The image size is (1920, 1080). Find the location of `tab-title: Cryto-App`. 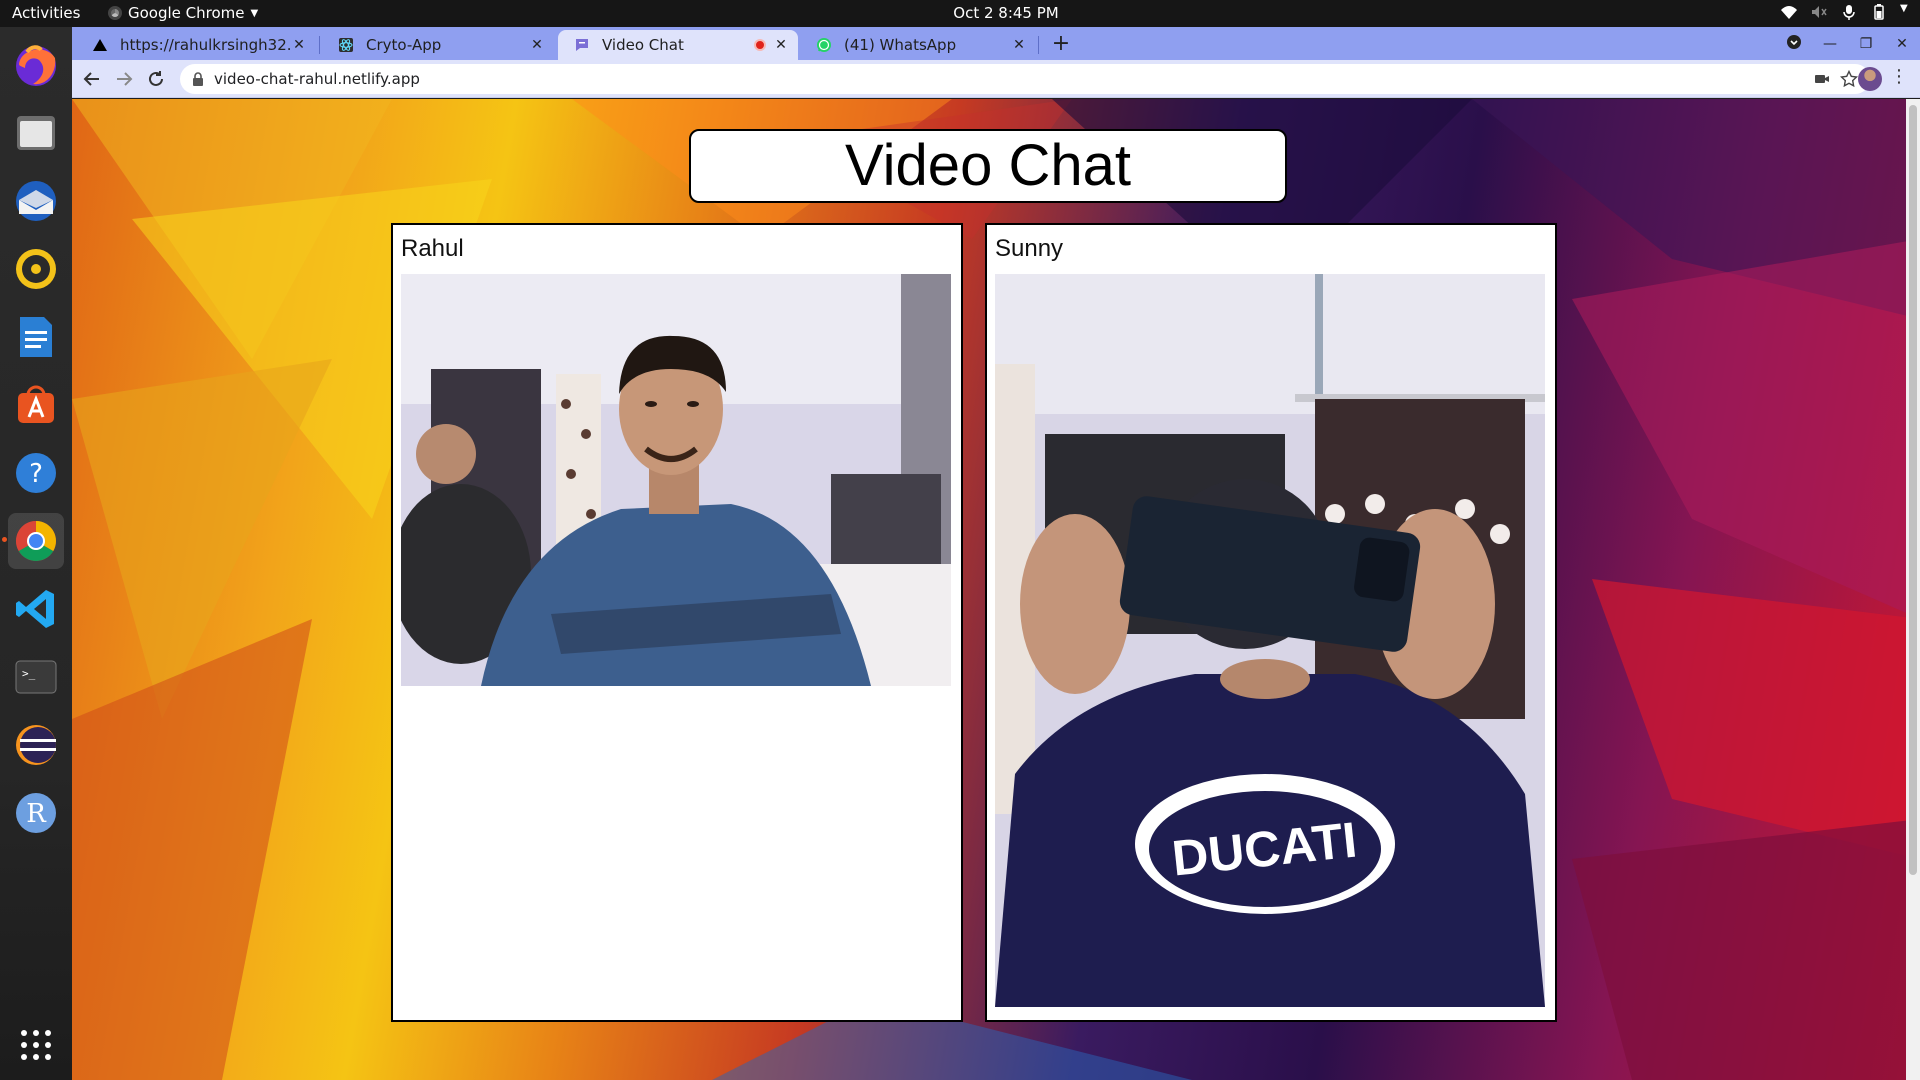

tab-title: Cryto-App is located at coordinates (404, 45).